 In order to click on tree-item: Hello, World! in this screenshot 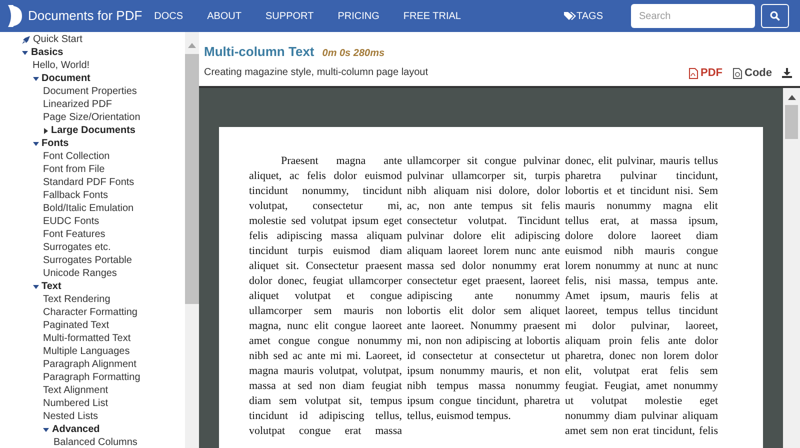, I will do `click(61, 65)`.